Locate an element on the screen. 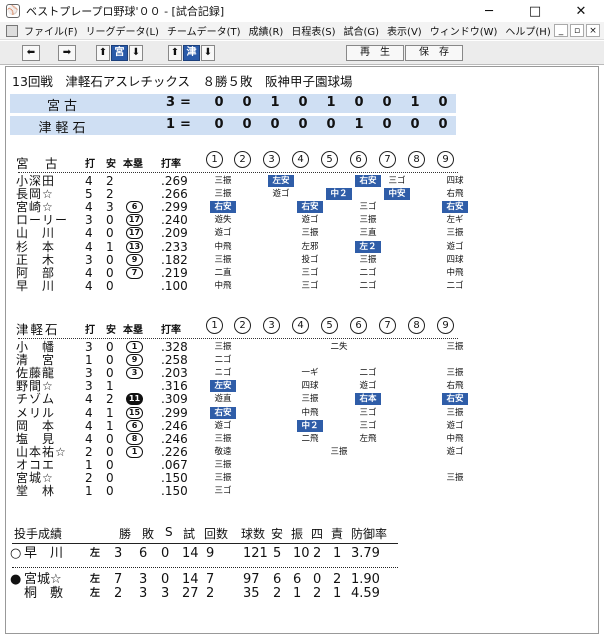 This screenshot has width=604, height=640. batter-row: 岡 本 4 1 6 .246 遊ゴ 中２ 三ゴ 遊ゴ is located at coordinates (236, 426).